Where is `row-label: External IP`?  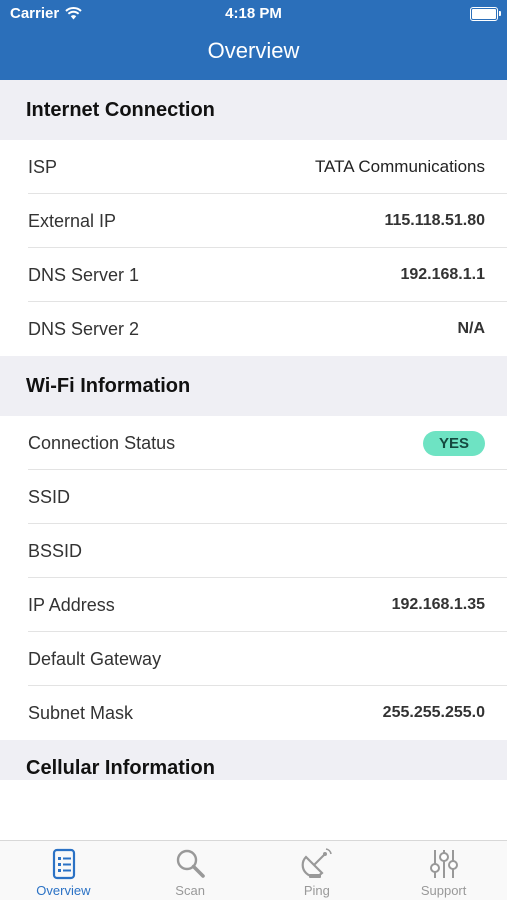
row-label: External IP is located at coordinates (72, 220).